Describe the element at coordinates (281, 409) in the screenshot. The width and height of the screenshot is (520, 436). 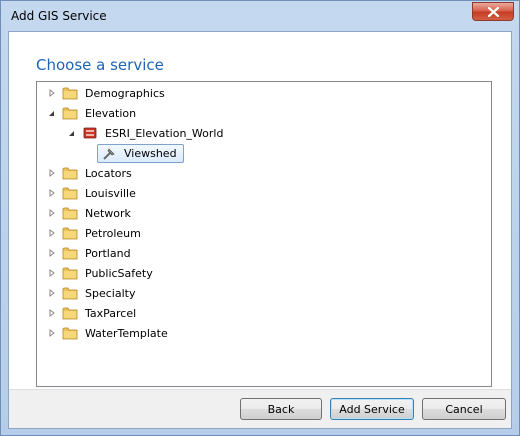
I see `back-button: Back` at that location.